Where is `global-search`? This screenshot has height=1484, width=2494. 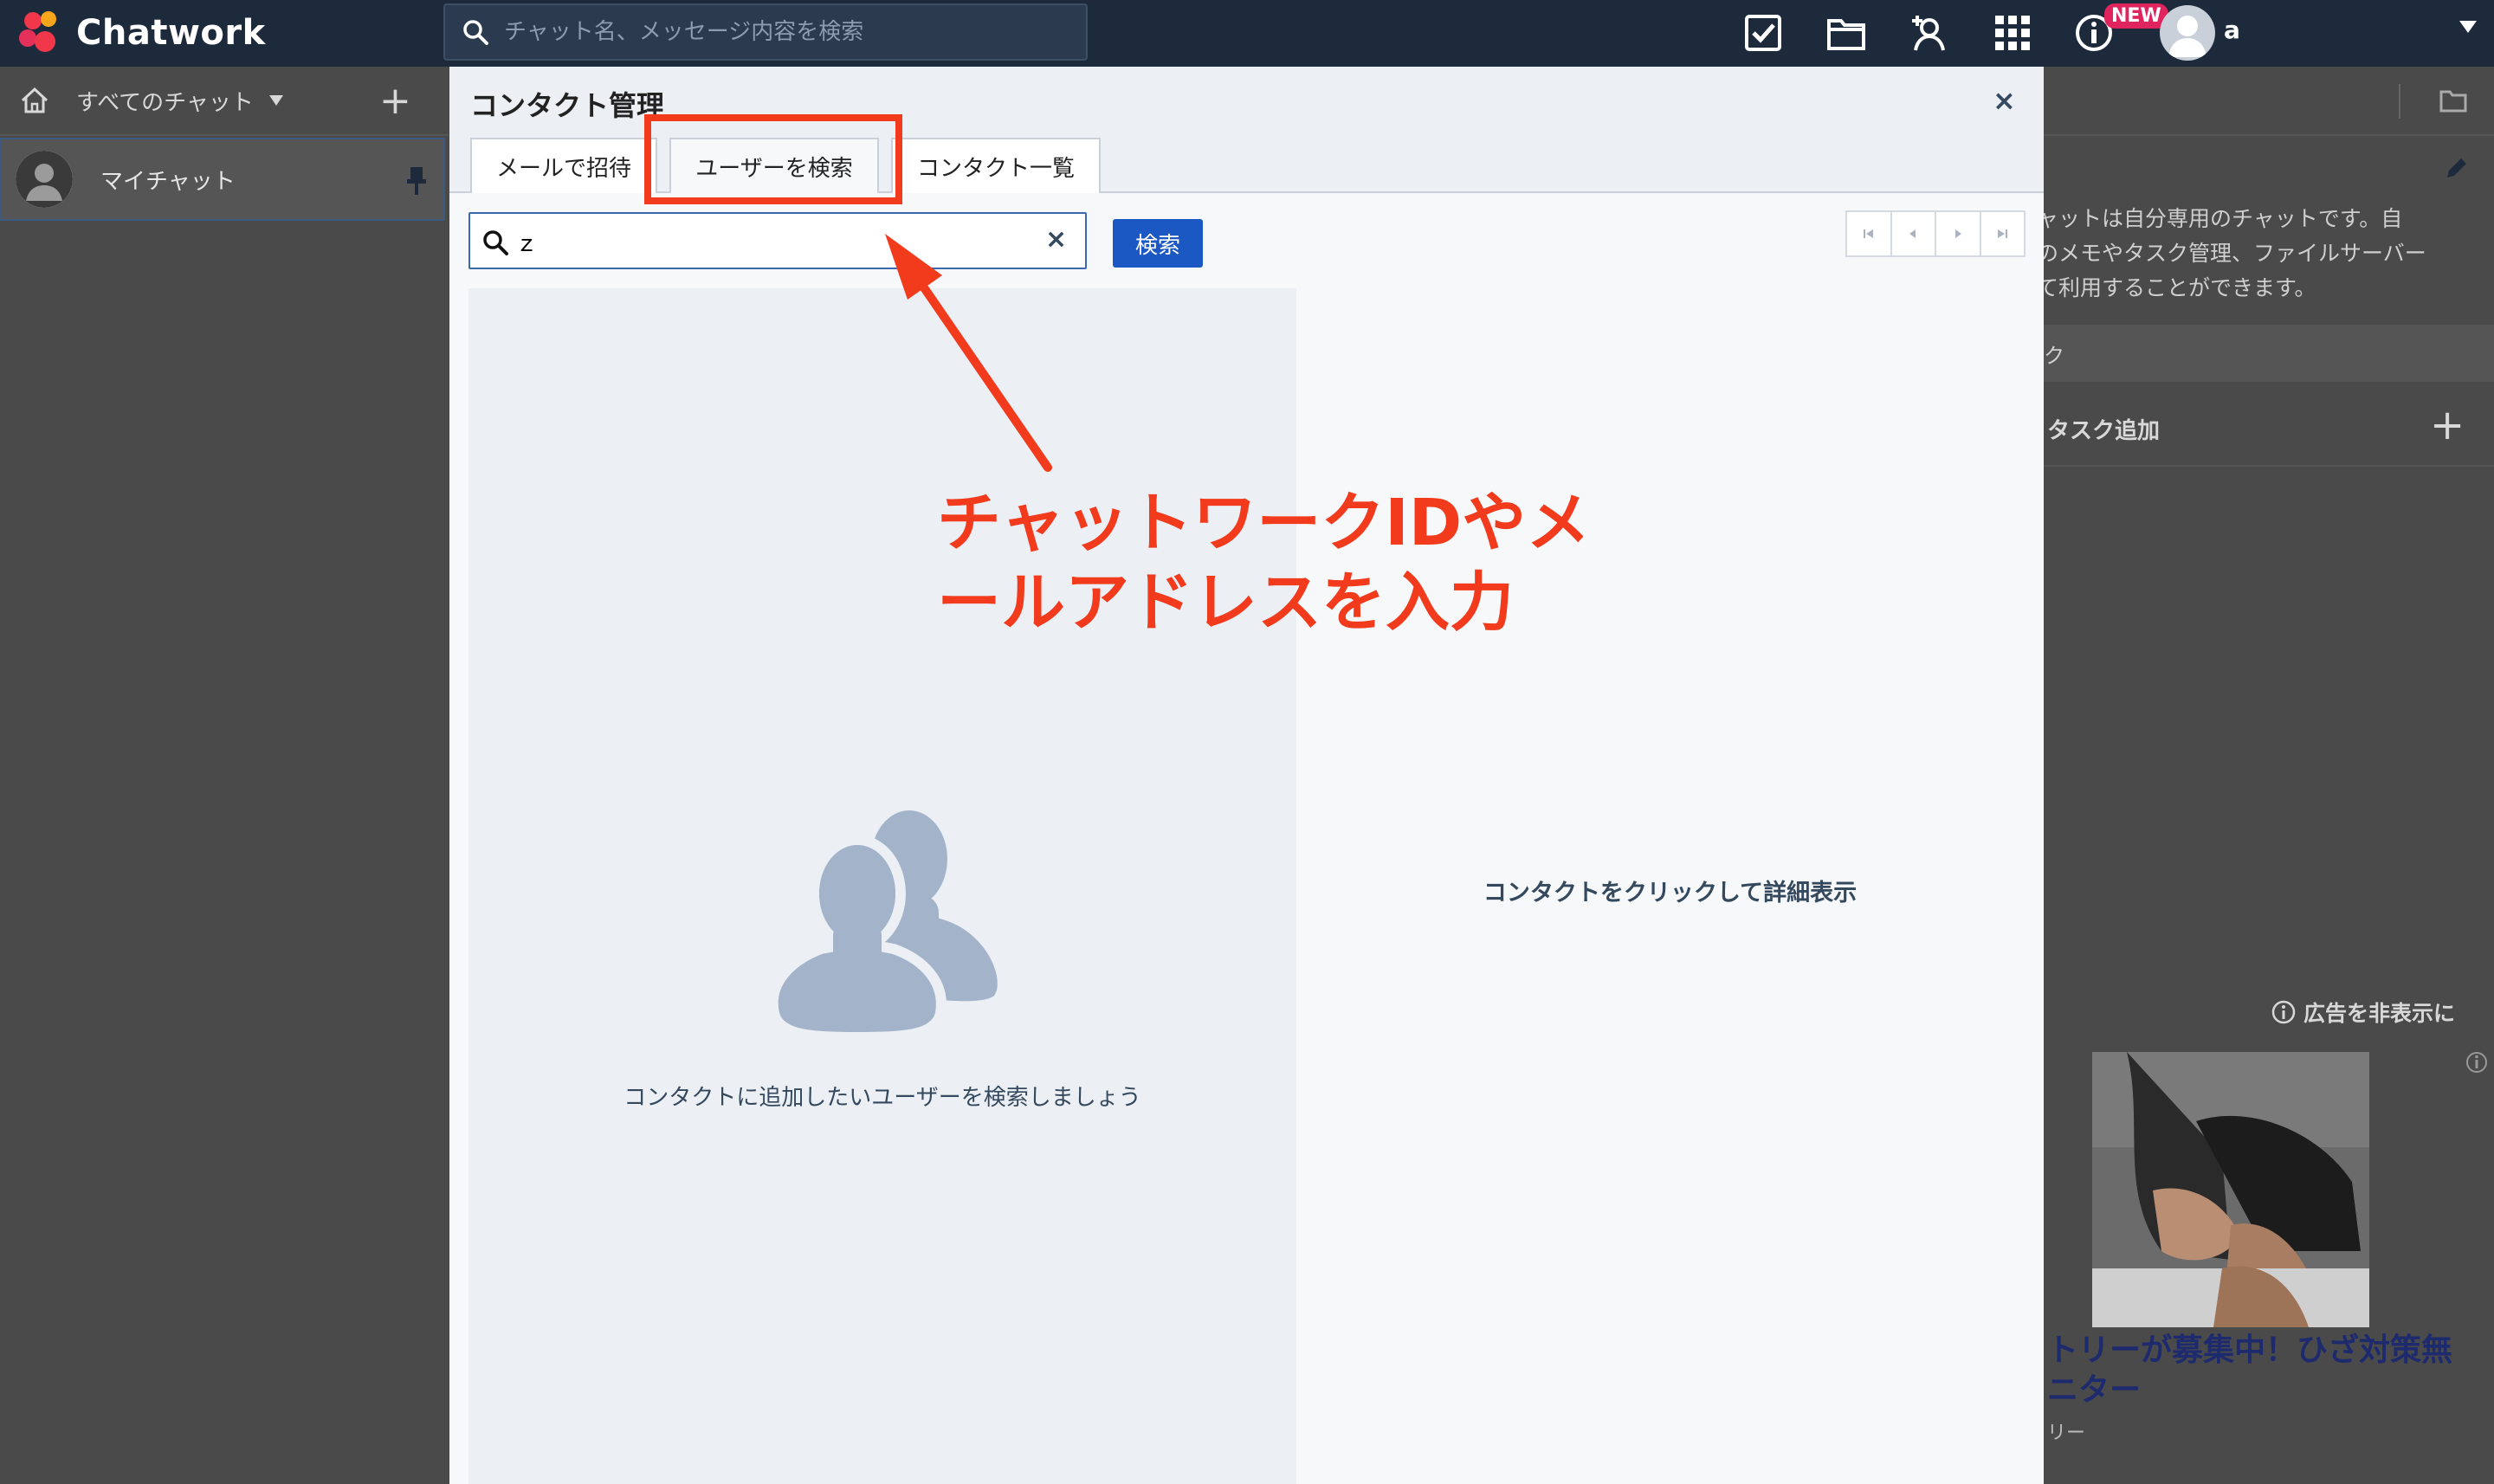 global-search is located at coordinates (765, 32).